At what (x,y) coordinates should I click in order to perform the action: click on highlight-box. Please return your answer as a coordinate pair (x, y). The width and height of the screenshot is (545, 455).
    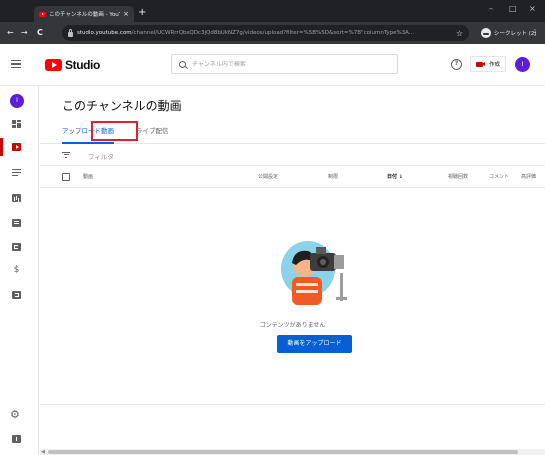
    Looking at the image, I should click on (114, 131).